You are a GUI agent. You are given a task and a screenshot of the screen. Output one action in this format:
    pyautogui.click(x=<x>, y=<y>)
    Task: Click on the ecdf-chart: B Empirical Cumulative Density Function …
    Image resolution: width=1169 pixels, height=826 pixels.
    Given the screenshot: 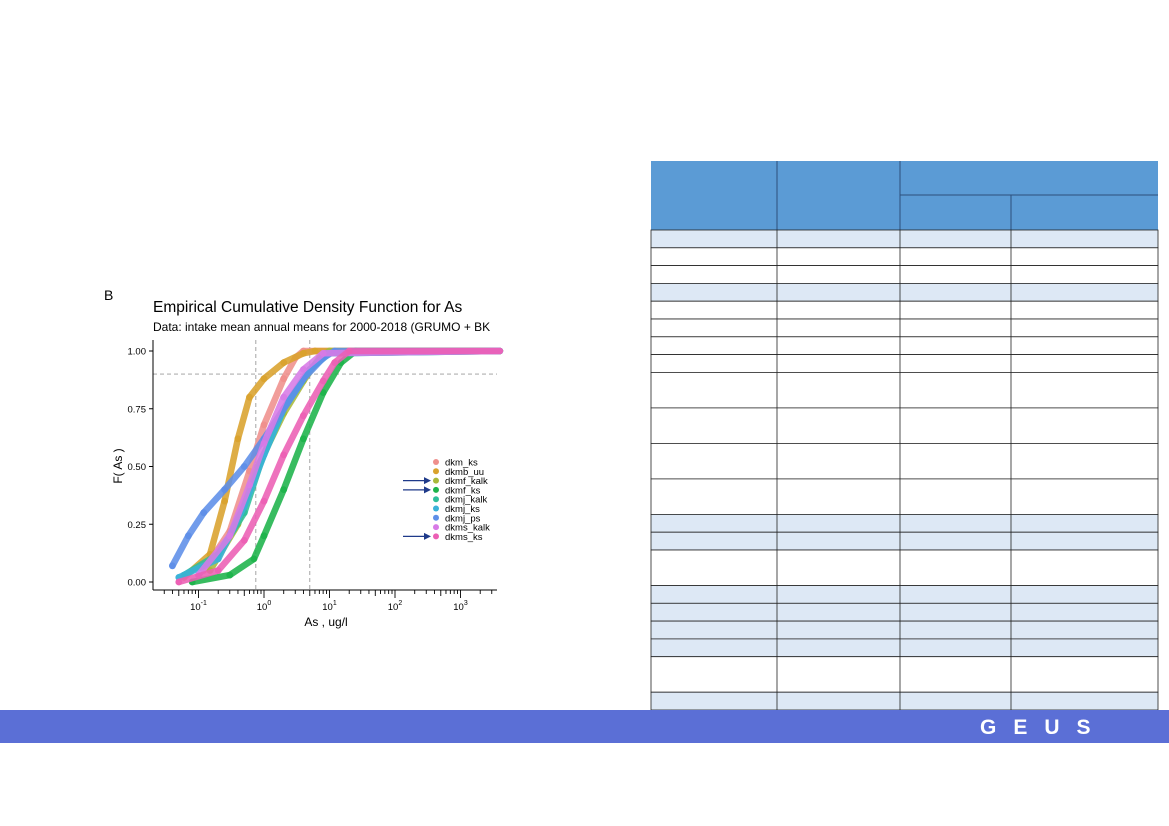 What is the action you would take?
    pyautogui.click(x=304, y=458)
    